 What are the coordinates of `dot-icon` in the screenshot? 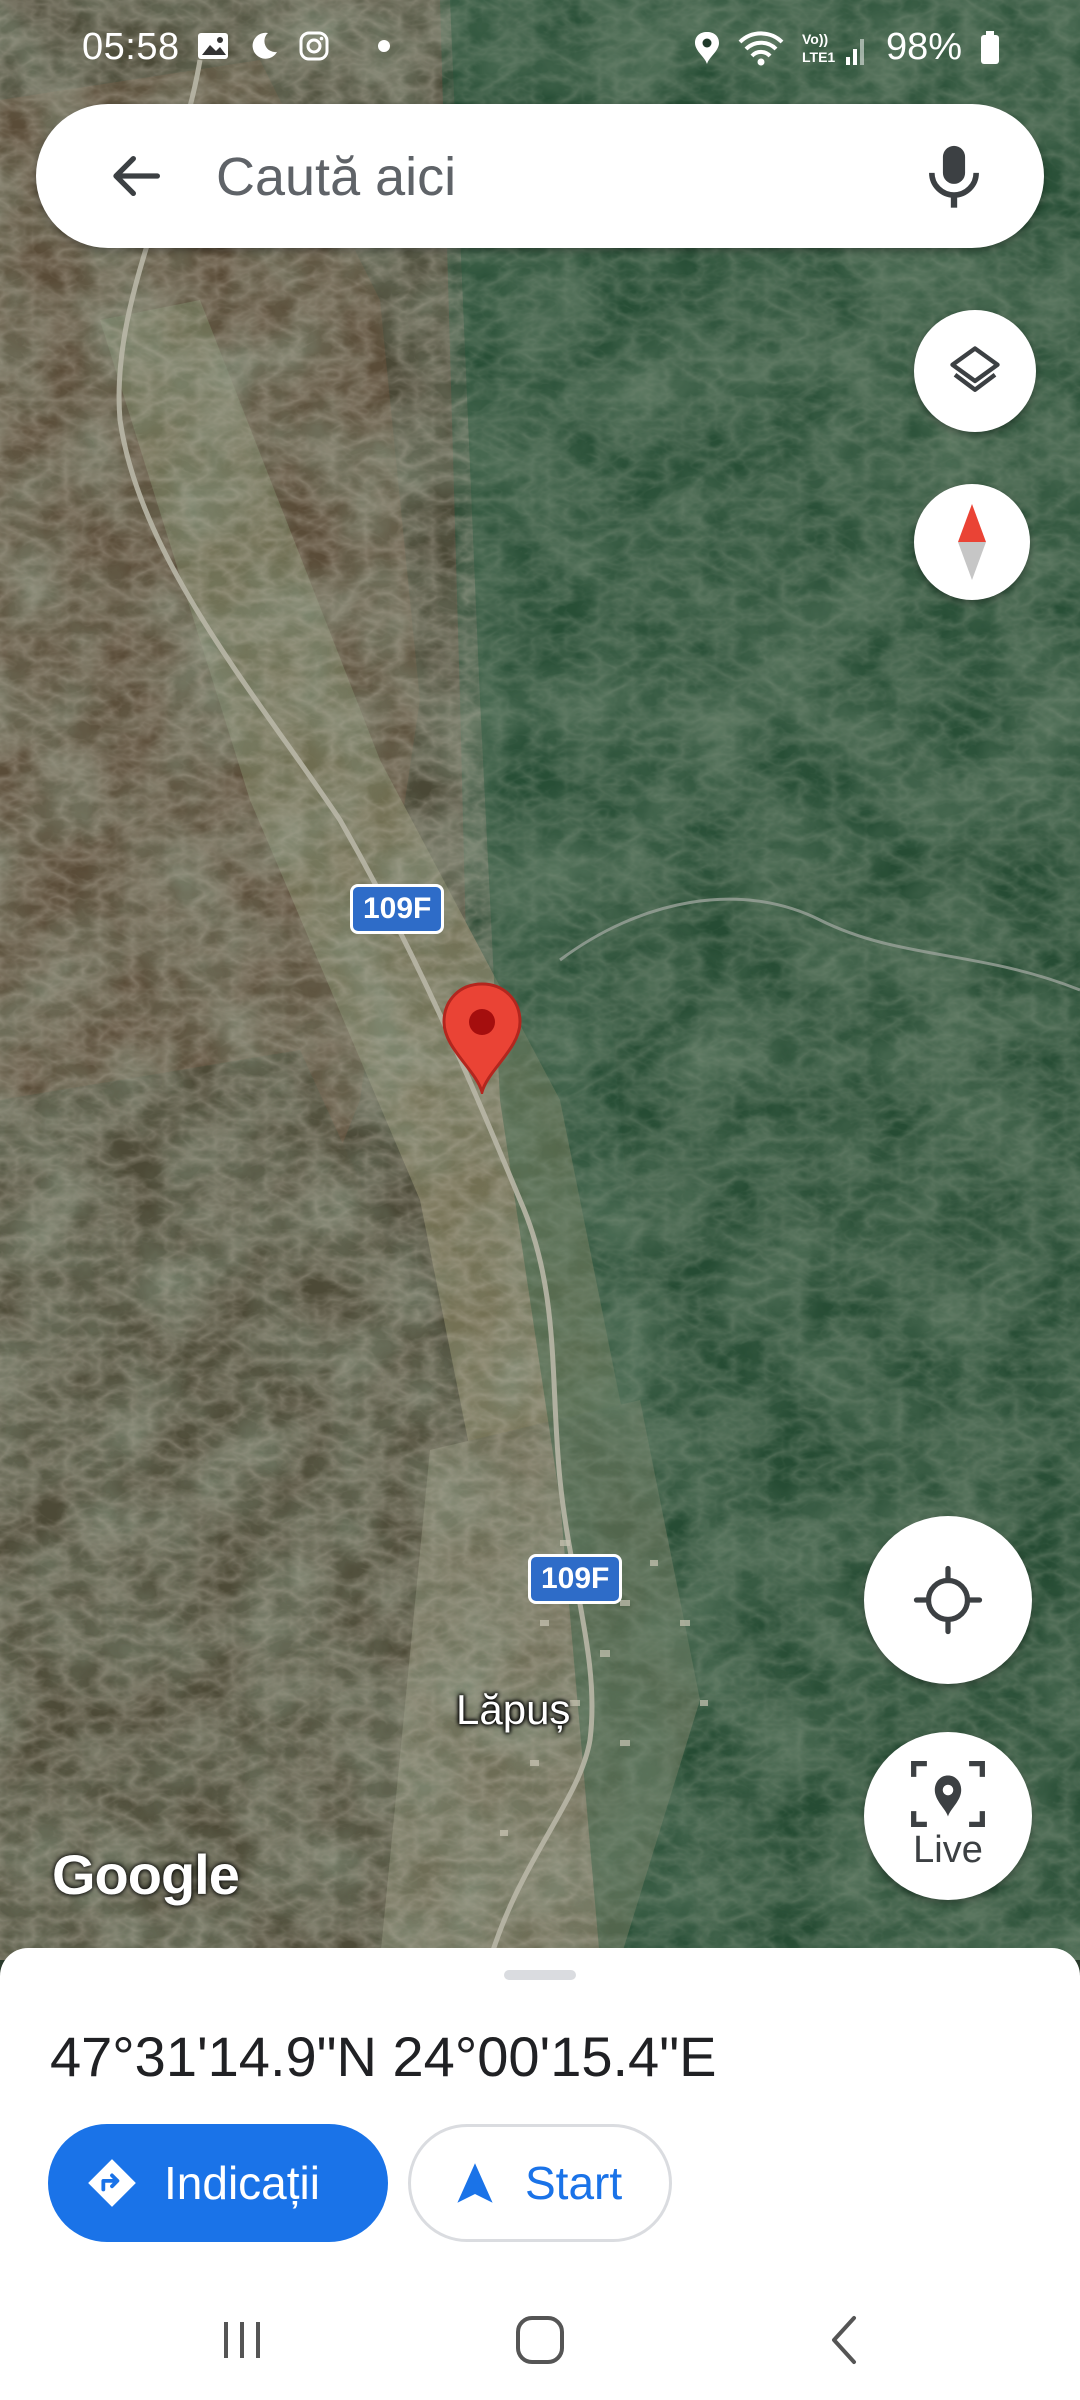 It's located at (384, 46).